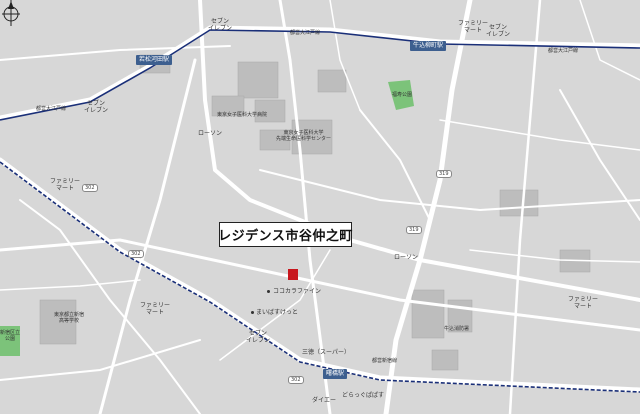  I want to click on poi-marker-maibasket, so click(252, 312).